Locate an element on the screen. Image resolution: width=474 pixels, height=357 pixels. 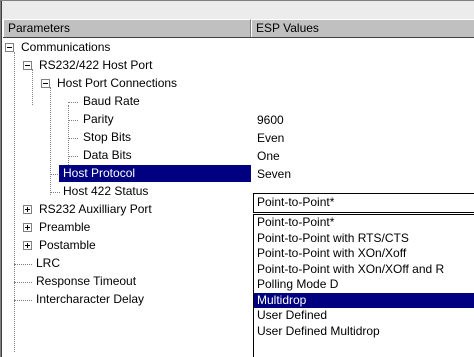
tree-item-label: Data Bits is located at coordinates (107, 155).